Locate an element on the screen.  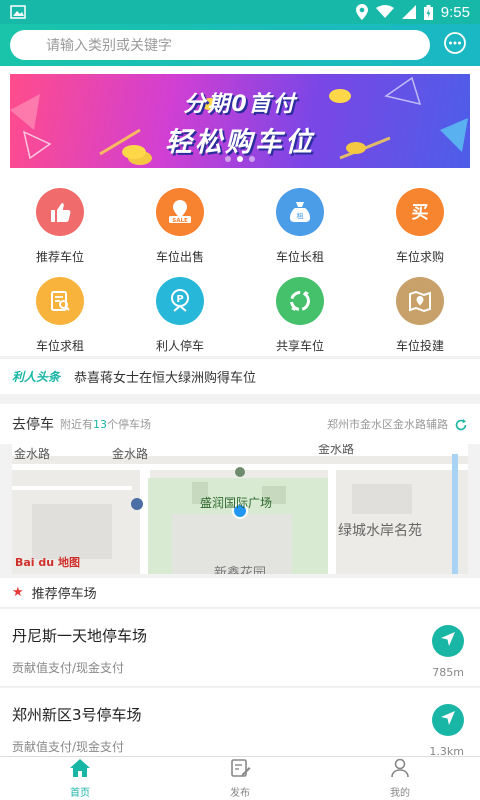
carousel-dots is located at coordinates (240, 159).